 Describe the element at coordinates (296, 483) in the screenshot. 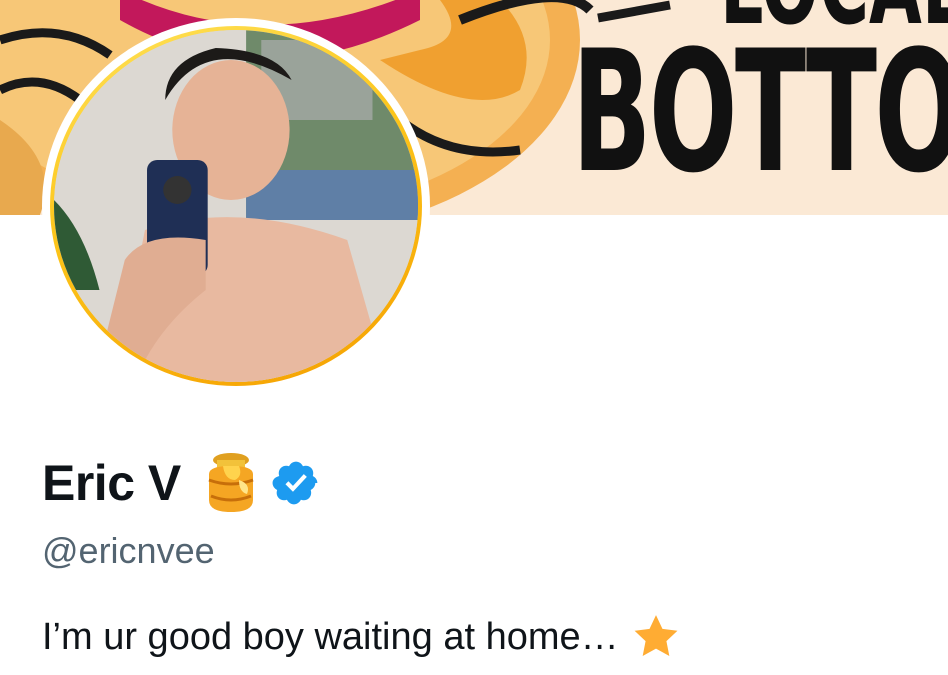

I see `verified-badge-icon` at that location.